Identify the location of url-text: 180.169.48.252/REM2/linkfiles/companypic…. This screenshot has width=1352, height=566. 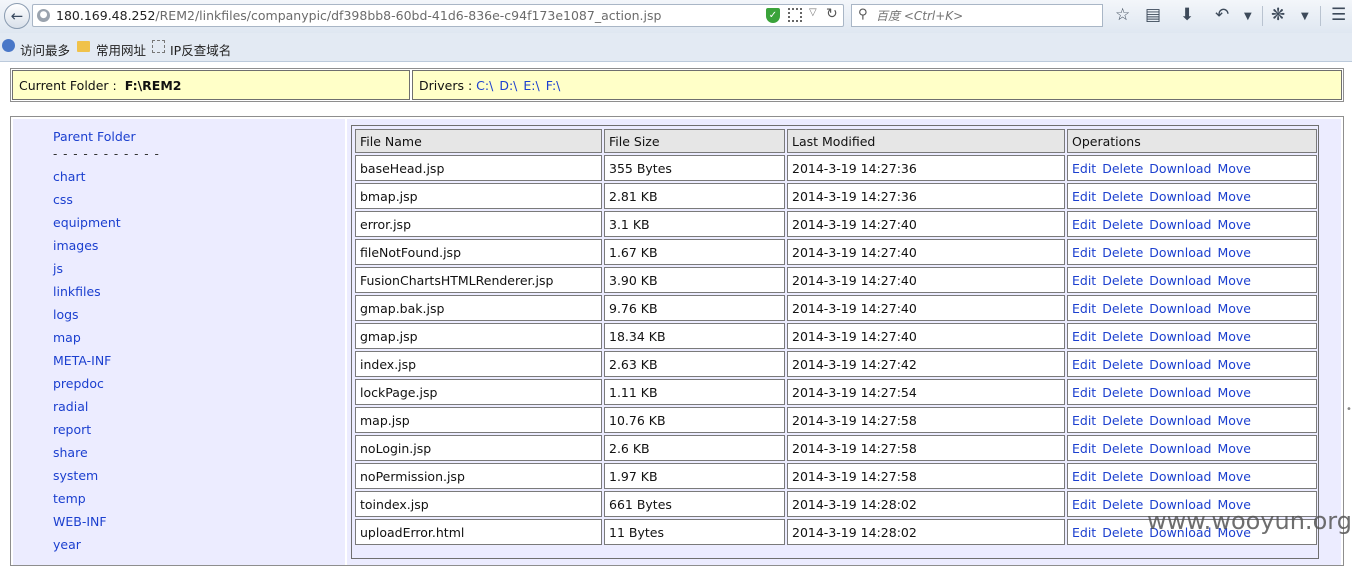
(358, 15).